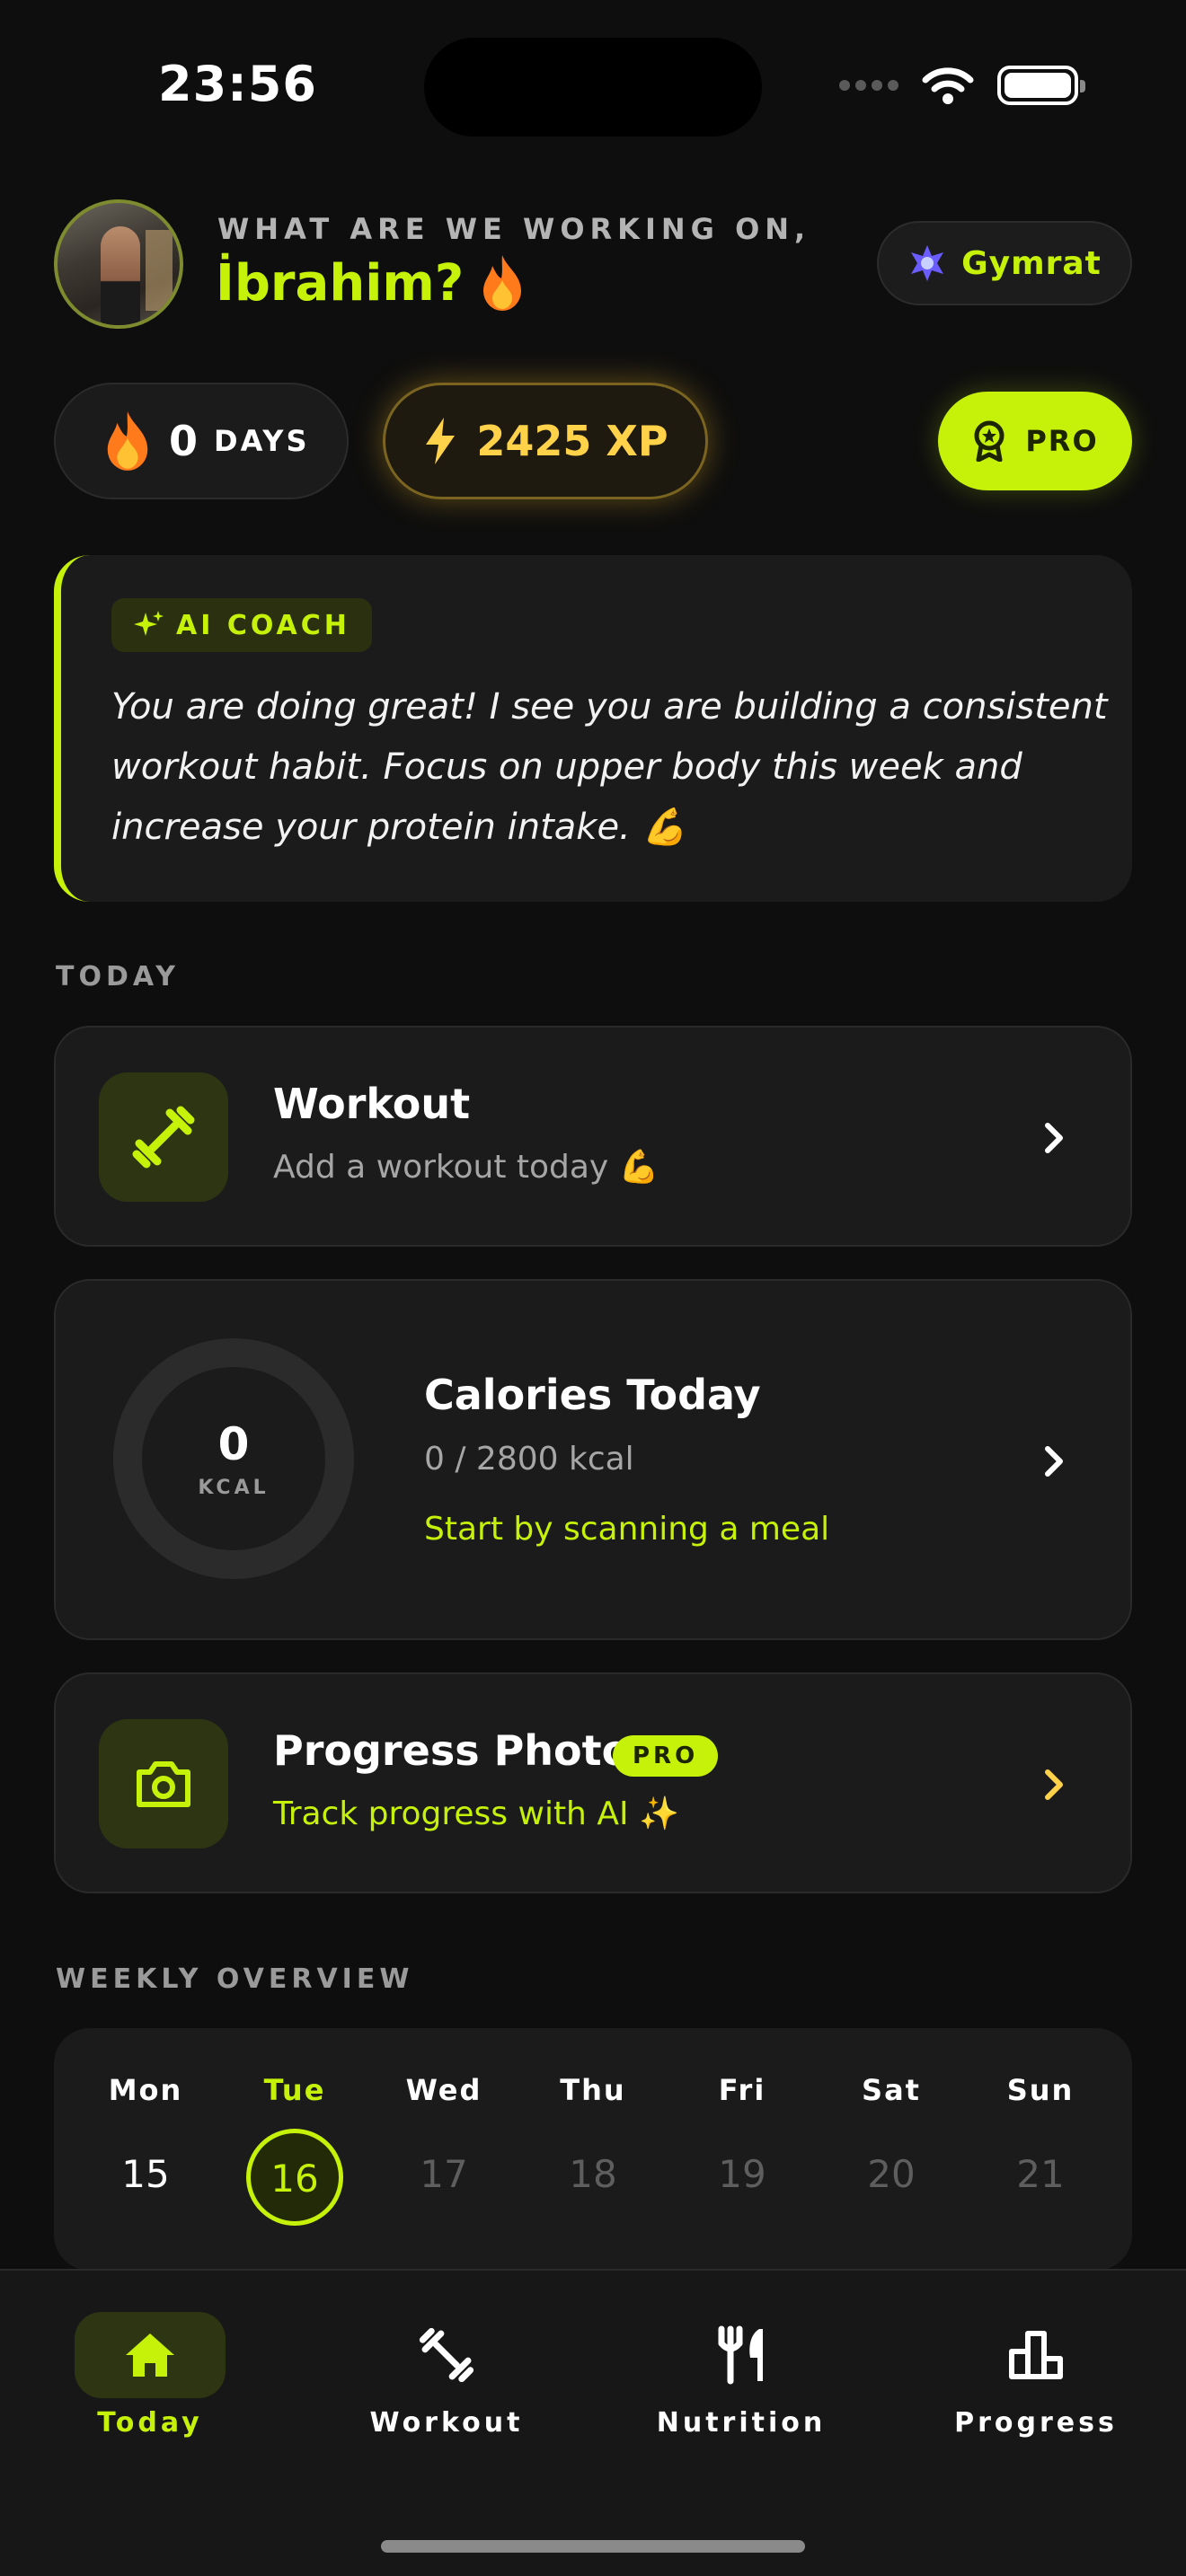 Image resolution: width=1186 pixels, height=2576 pixels. What do you see at coordinates (593, 2546) in the screenshot?
I see `home-indicator` at bounding box center [593, 2546].